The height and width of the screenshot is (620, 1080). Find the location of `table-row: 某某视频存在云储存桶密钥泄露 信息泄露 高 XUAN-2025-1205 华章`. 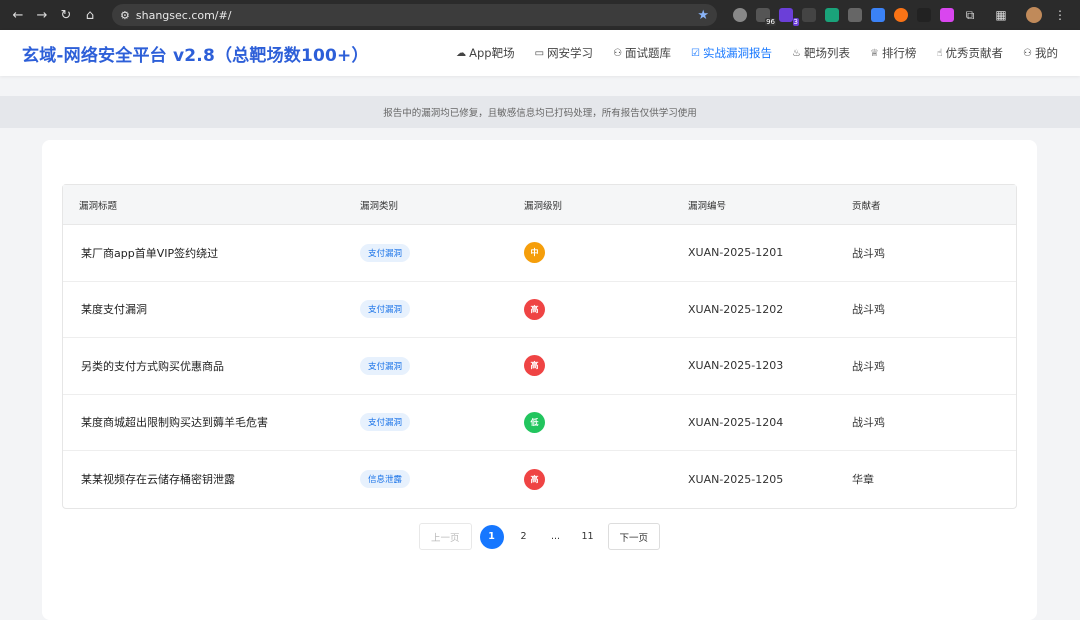

table-row: 某某视频存在云储存桶密钥泄露 信息泄露 高 XUAN-2025-1205 华章 is located at coordinates (539, 479).